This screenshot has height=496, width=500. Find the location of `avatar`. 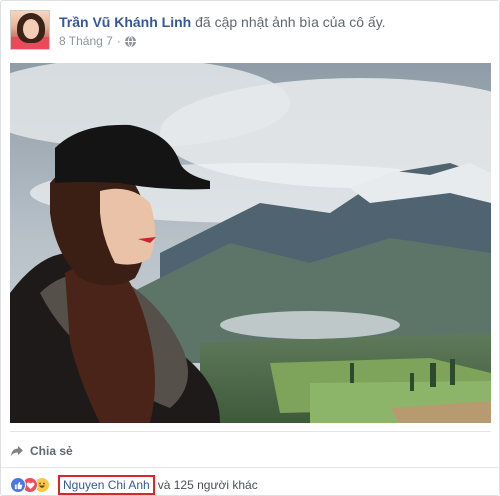

avatar is located at coordinates (30, 30).